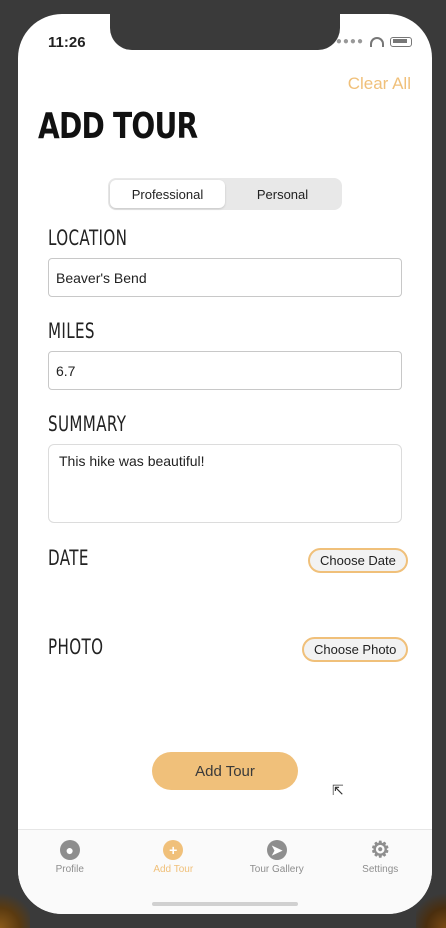 This screenshot has height=928, width=446. I want to click on choose-photo-button: Choose Photo, so click(355, 649).